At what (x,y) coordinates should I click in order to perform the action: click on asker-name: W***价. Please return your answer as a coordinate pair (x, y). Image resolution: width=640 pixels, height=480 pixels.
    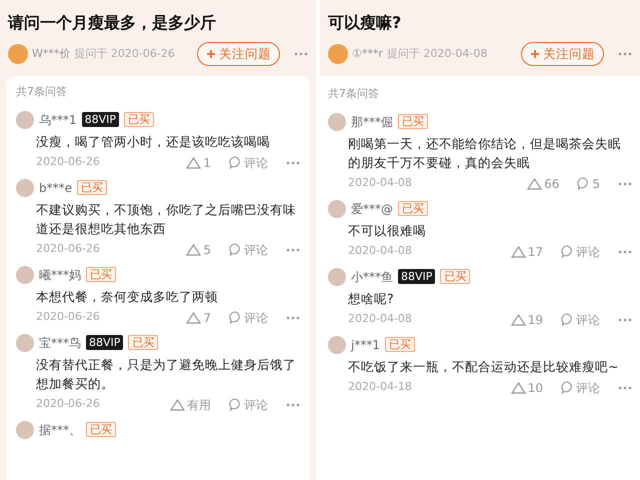
    Looking at the image, I should click on (51, 54).